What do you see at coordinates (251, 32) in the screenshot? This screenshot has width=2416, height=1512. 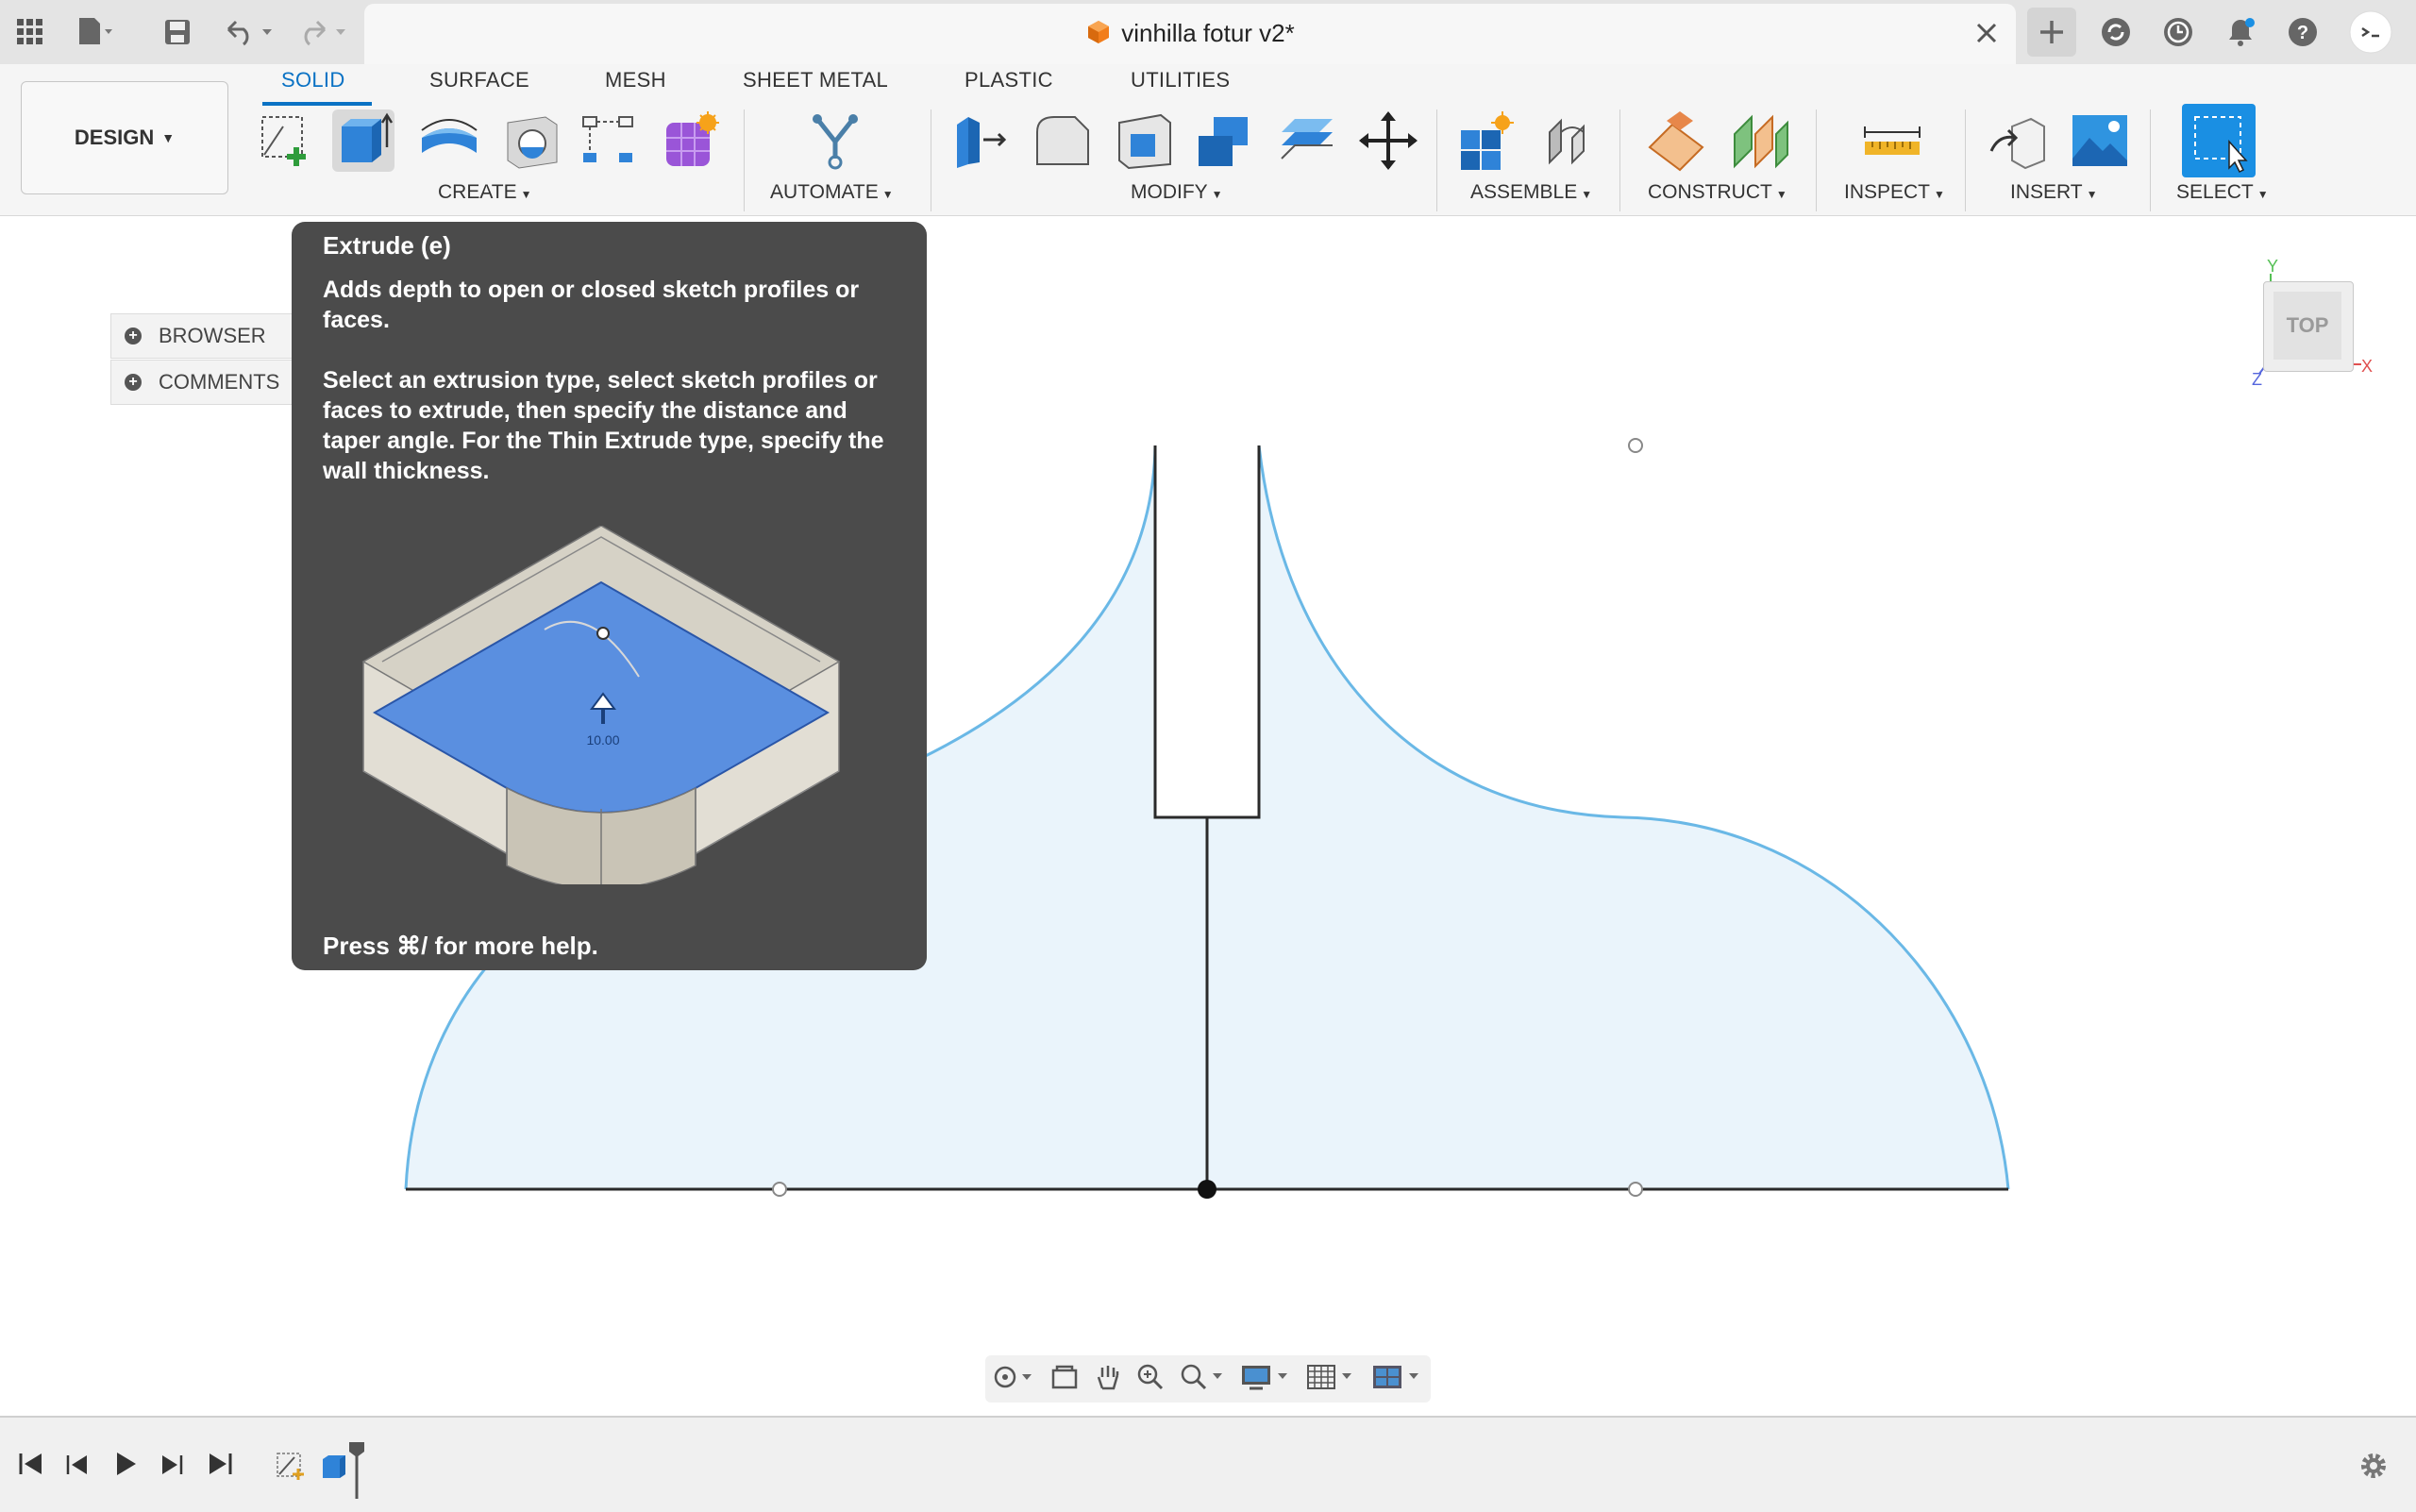 I see `undo-icon` at bounding box center [251, 32].